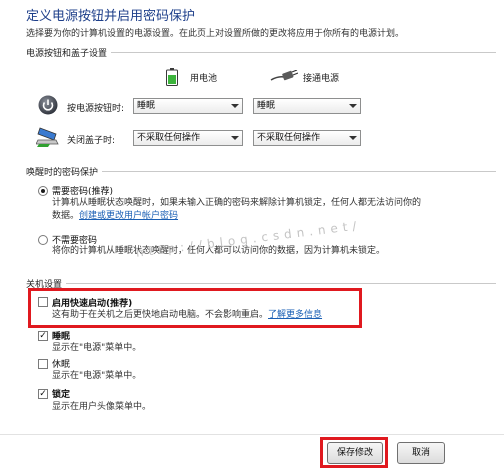 The width and height of the screenshot is (504, 469). What do you see at coordinates (295, 315) in the screenshot?
I see `learn-more-link: 了解更多信息` at bounding box center [295, 315].